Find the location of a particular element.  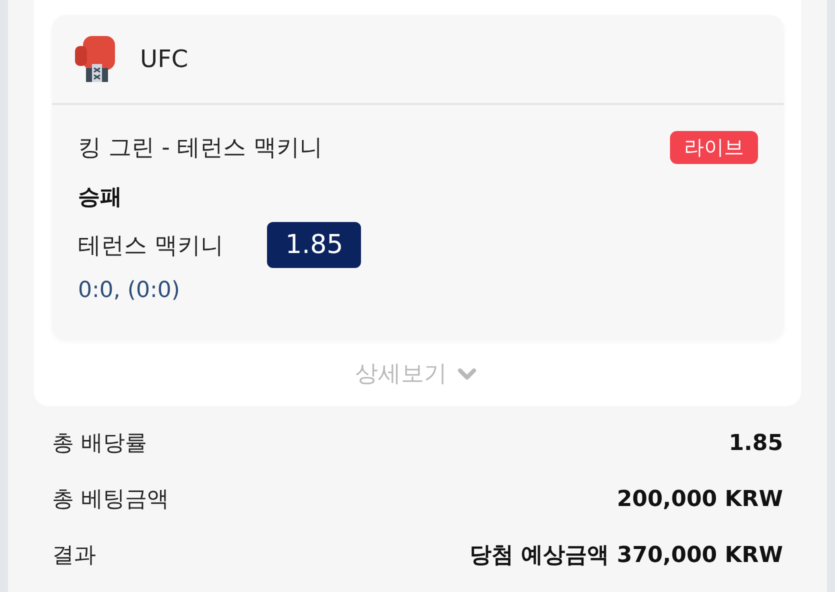

summary-value: 당첨 예상금액 370,000 KRW is located at coordinates (626, 556).